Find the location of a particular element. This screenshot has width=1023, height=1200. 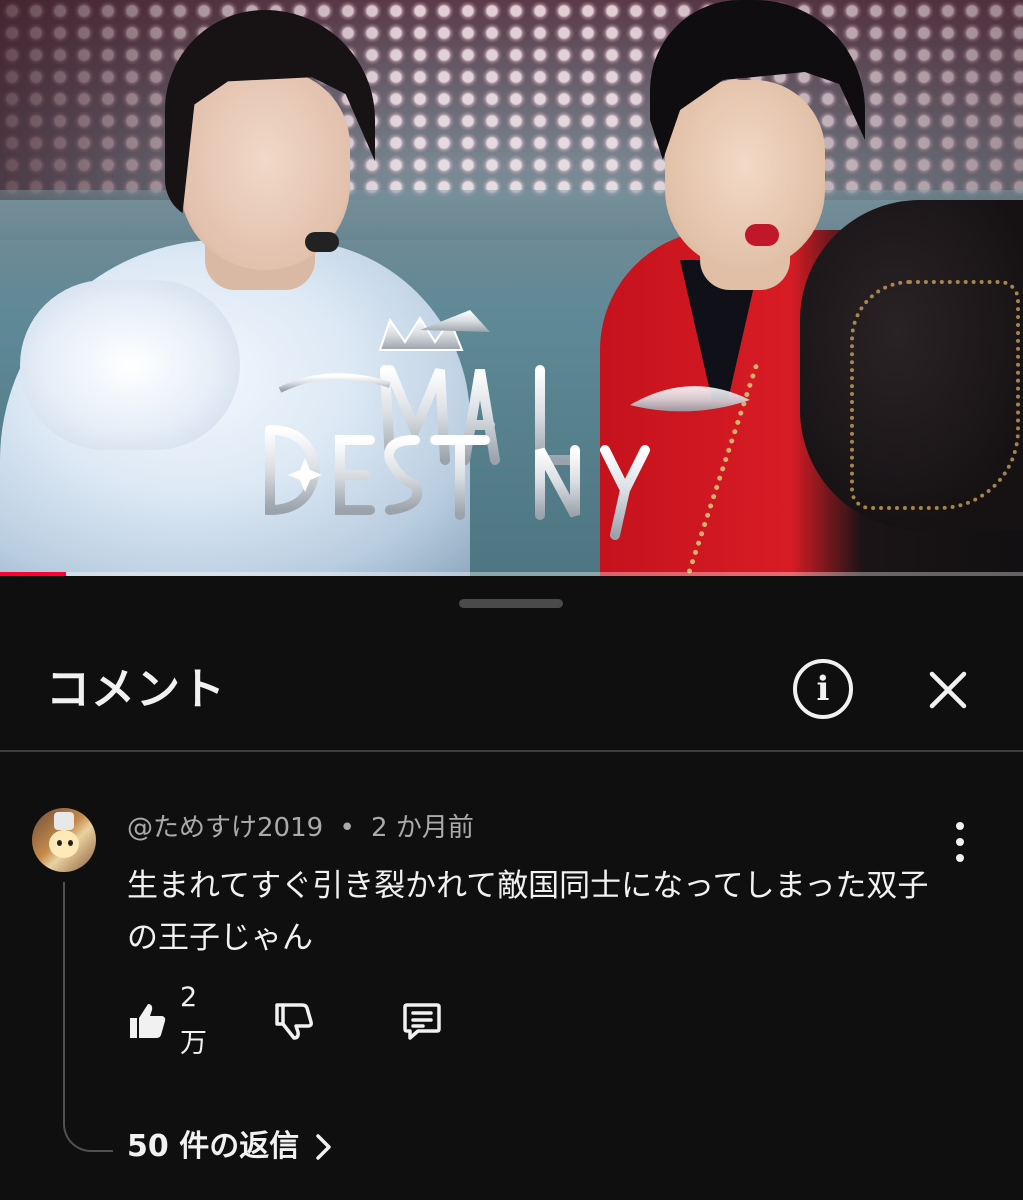

dislike-button is located at coordinates (293, 1021).